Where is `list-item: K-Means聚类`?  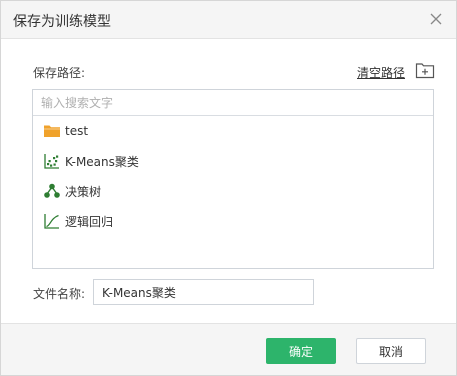
list-item: K-Means聚类 is located at coordinates (233, 161).